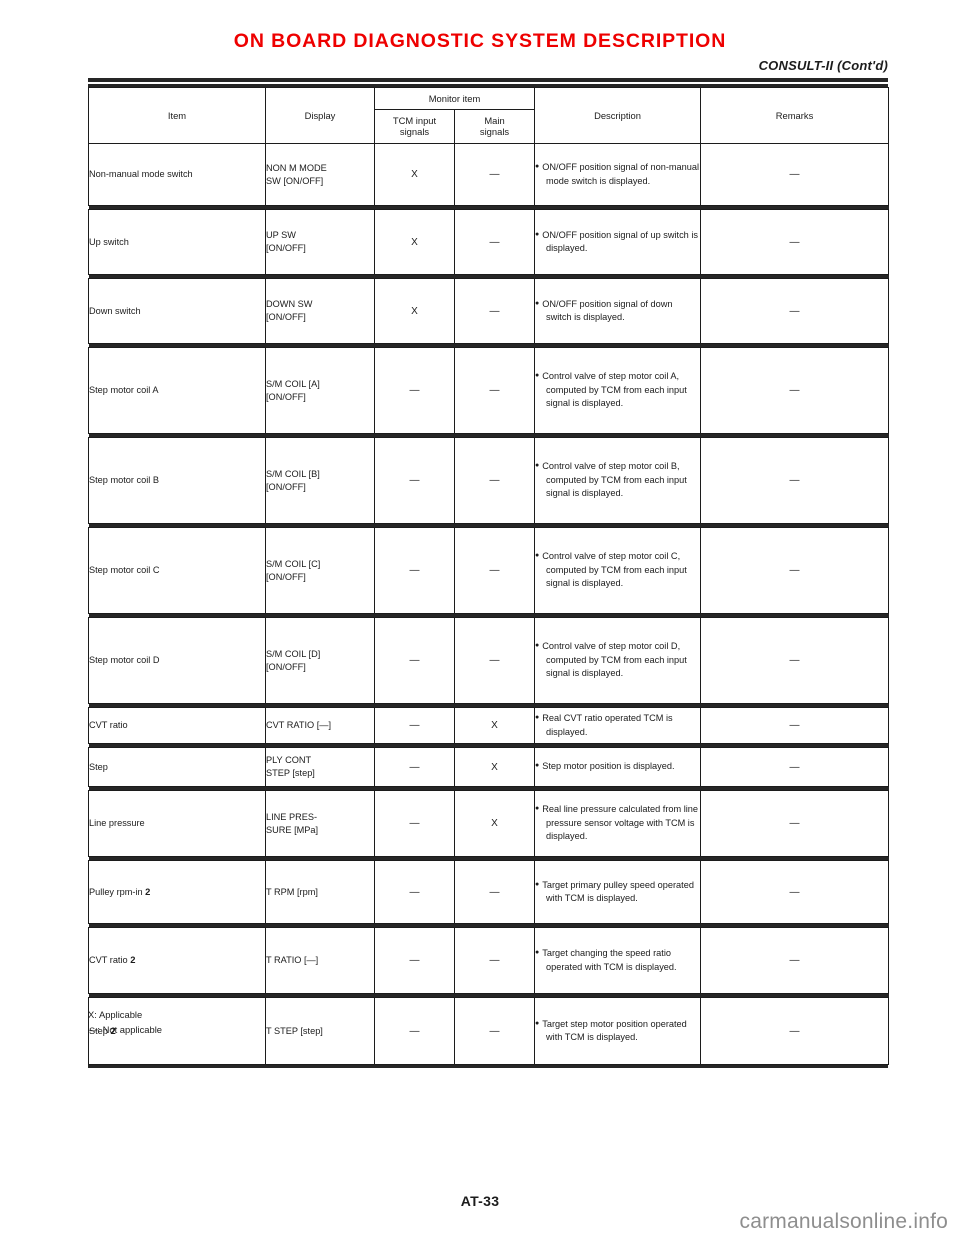 The height and width of the screenshot is (1242, 960). Describe the element at coordinates (795, 115) in the screenshot. I see `column-header-remarks: Remarks` at that location.